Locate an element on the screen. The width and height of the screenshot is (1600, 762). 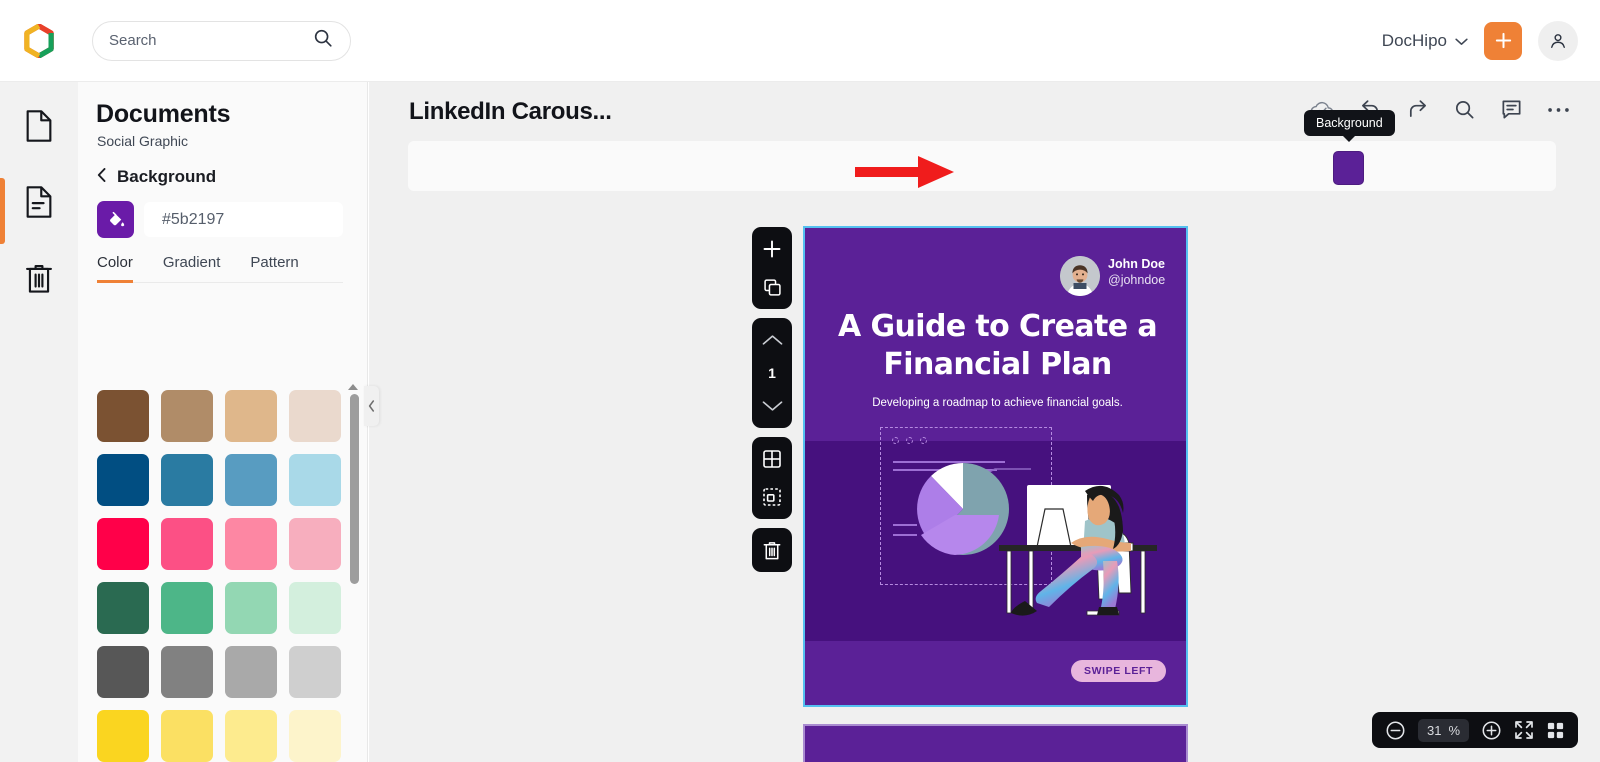
top-bar-right: DocHipo is located at coordinates (1491, 40).